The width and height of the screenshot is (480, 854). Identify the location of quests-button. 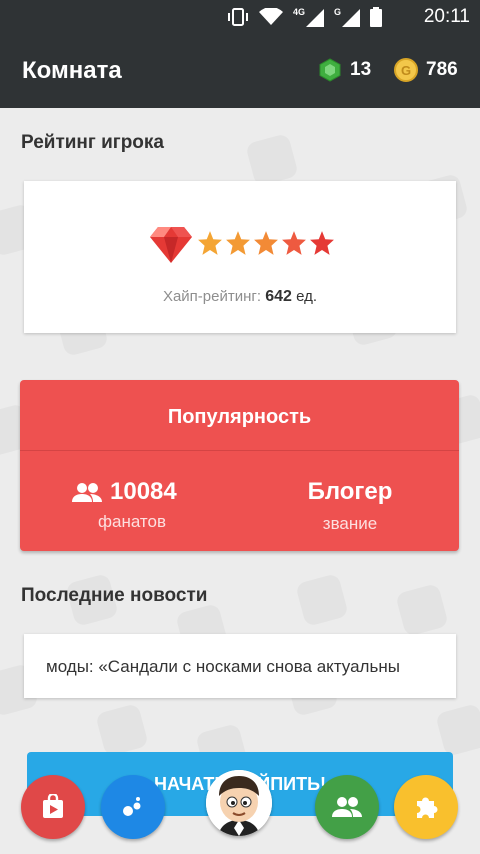
(426, 807).